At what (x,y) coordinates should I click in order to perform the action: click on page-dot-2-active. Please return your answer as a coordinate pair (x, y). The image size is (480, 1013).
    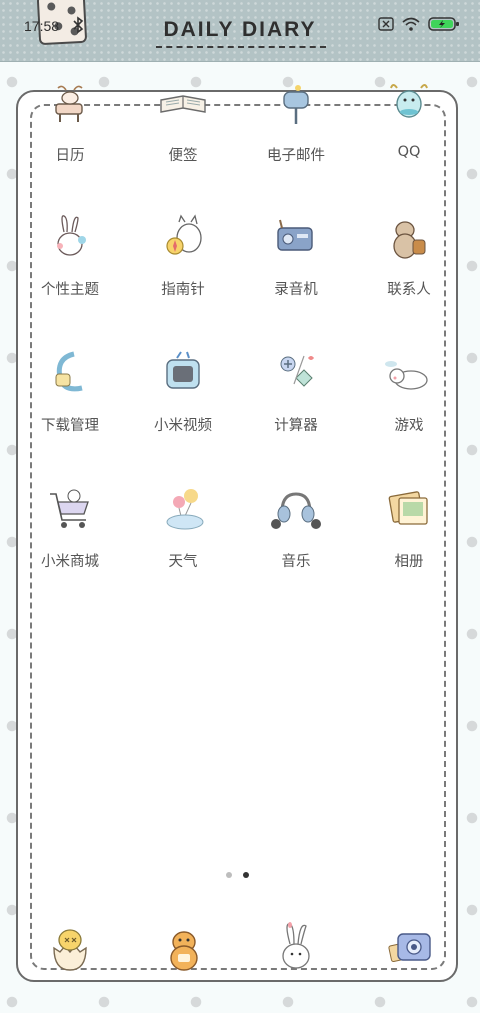
    Looking at the image, I should click on (246, 875).